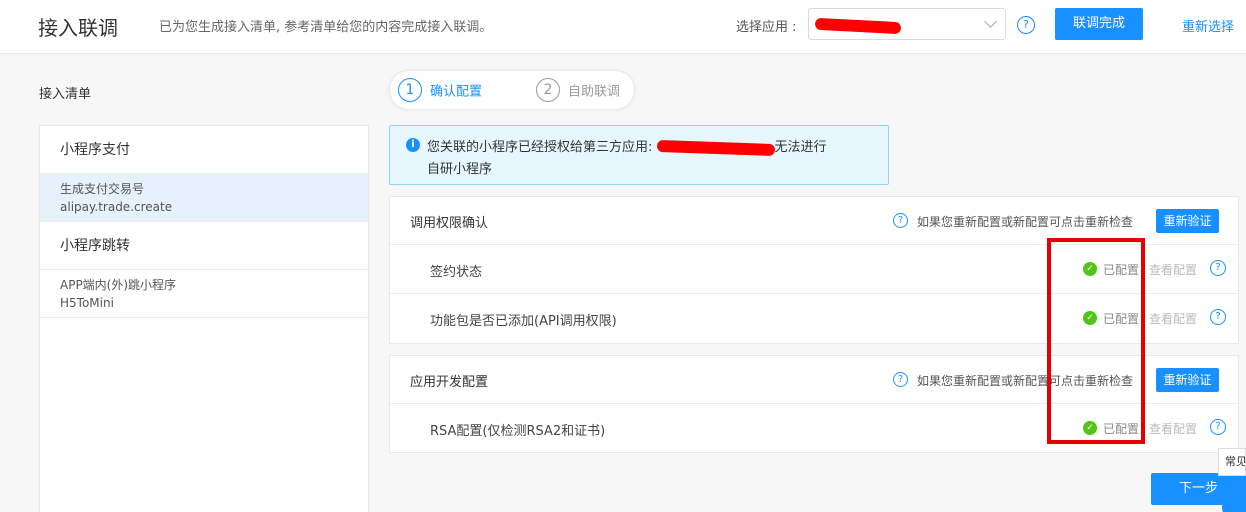 The image size is (1246, 512). I want to click on complete-debug-button: 联调完成, so click(1099, 24).